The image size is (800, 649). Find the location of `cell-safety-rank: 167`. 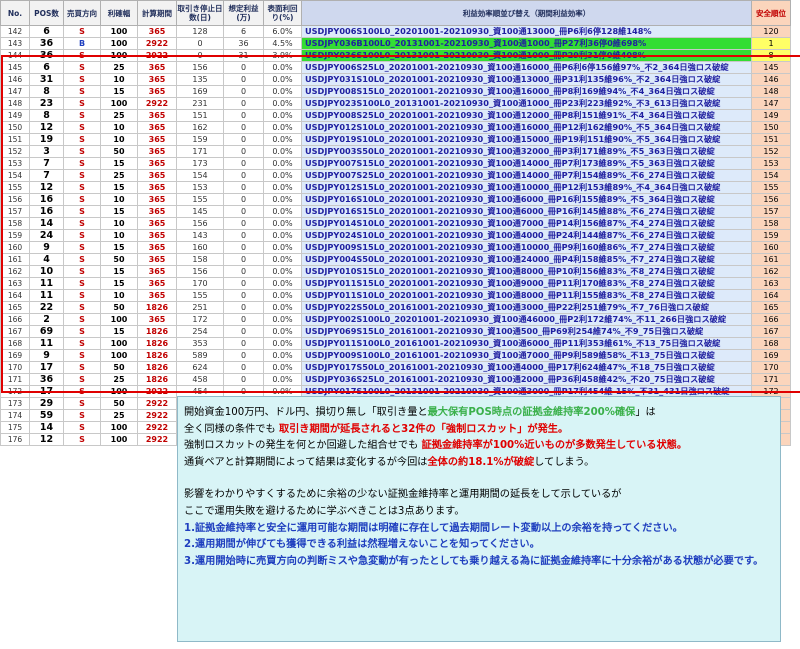

cell-safety-rank: 167 is located at coordinates (771, 331).